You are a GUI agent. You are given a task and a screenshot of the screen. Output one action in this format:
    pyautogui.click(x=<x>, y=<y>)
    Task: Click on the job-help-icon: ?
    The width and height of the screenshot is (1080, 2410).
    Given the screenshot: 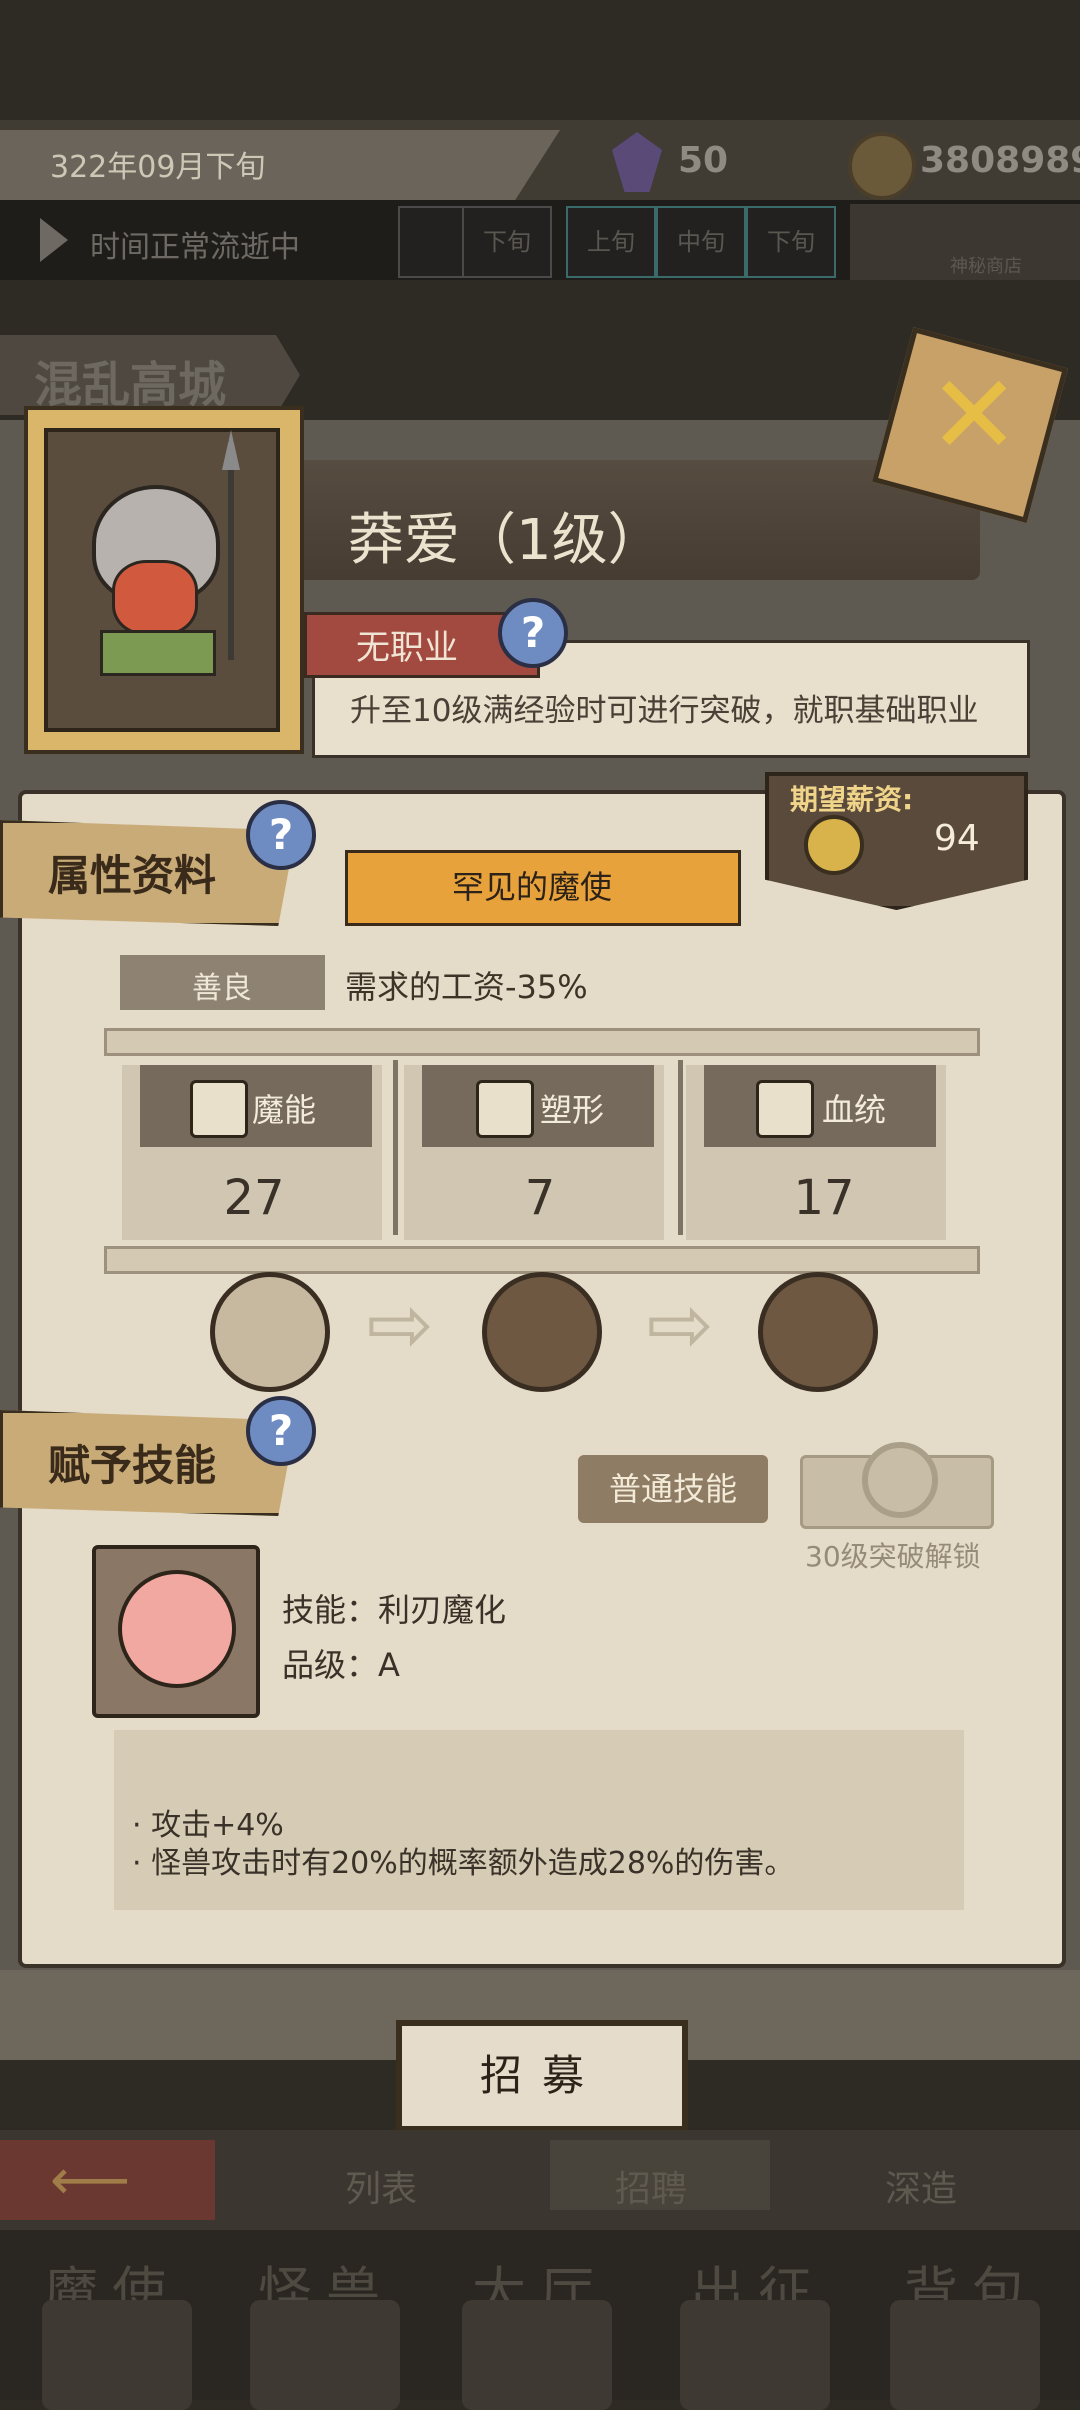 What is the action you would take?
    pyautogui.click(x=533, y=633)
    